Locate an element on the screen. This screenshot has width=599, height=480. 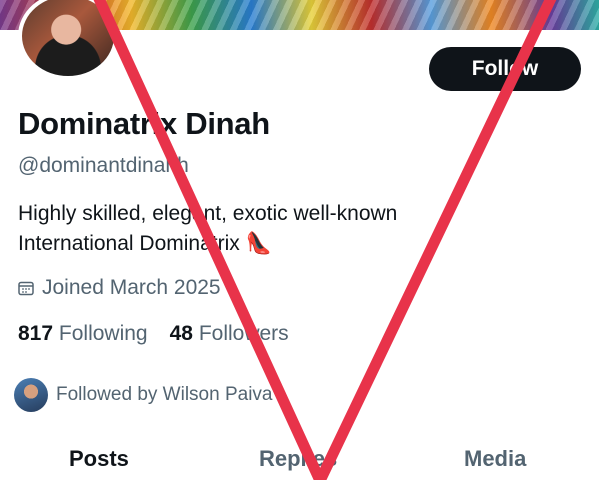
joined-date: Joined March 2025 is located at coordinates (119, 288).